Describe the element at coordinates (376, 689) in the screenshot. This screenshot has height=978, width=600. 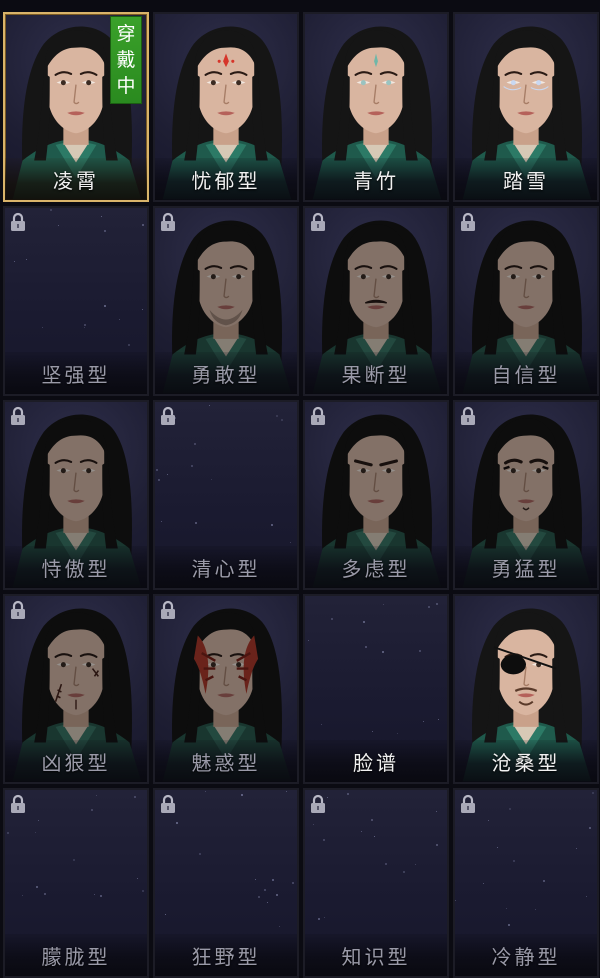
I see `face-style-card: 脸谱` at that location.